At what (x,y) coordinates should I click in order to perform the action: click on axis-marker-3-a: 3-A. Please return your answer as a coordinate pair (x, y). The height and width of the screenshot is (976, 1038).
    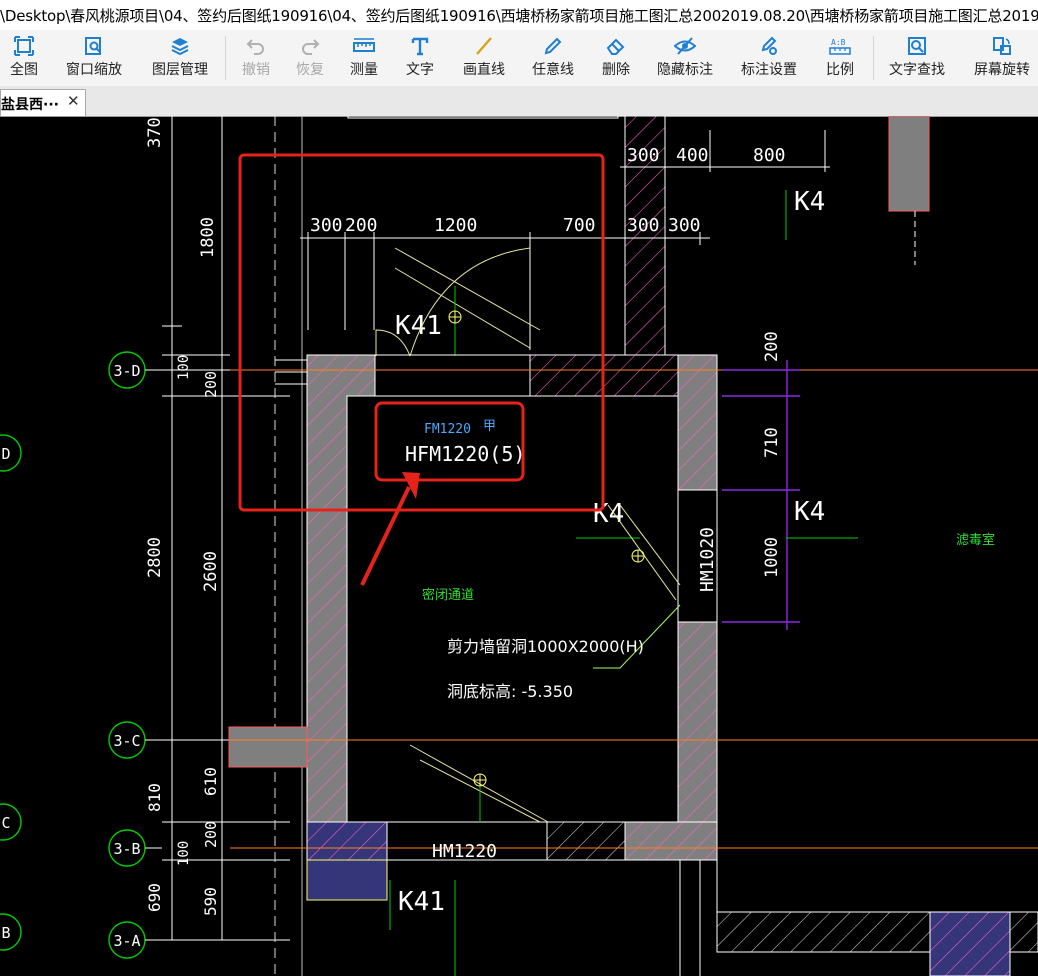
    Looking at the image, I should click on (127, 940).